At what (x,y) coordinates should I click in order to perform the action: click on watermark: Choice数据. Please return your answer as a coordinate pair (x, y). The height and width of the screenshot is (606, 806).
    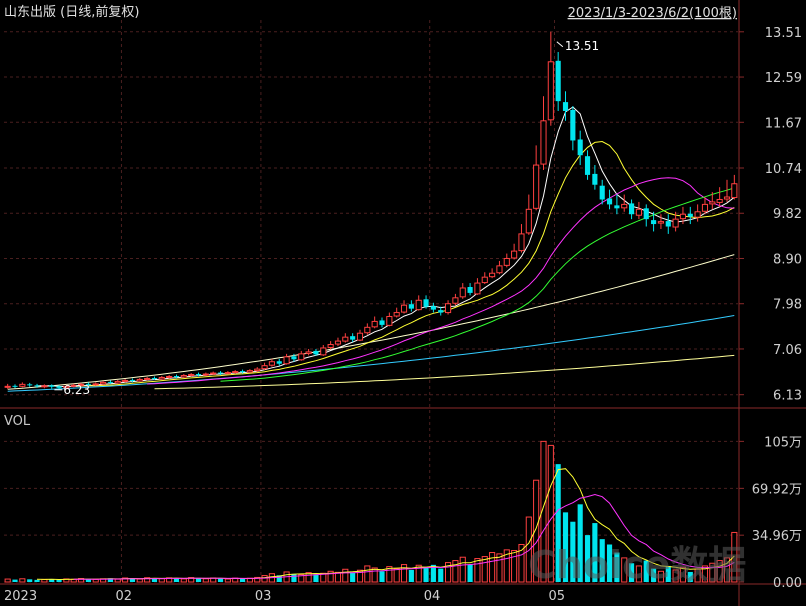
    Looking at the image, I should click on (637, 565).